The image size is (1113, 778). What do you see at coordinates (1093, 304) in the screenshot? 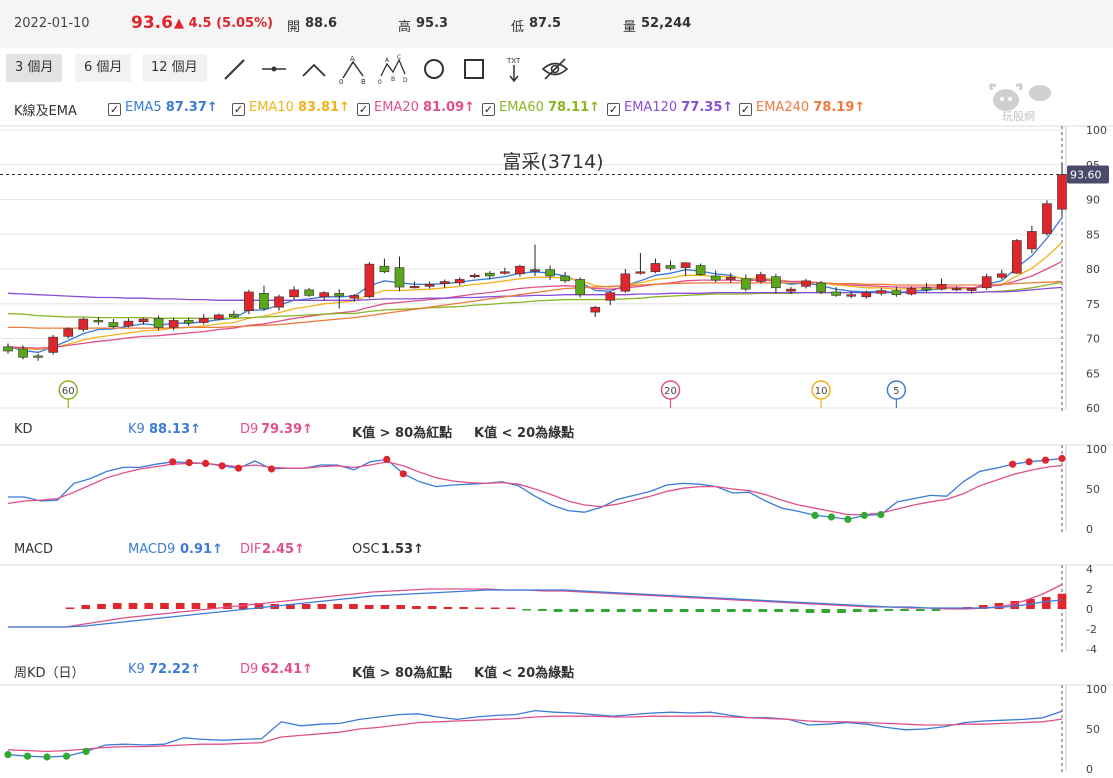
I see `y-tick-label: 75` at bounding box center [1093, 304].